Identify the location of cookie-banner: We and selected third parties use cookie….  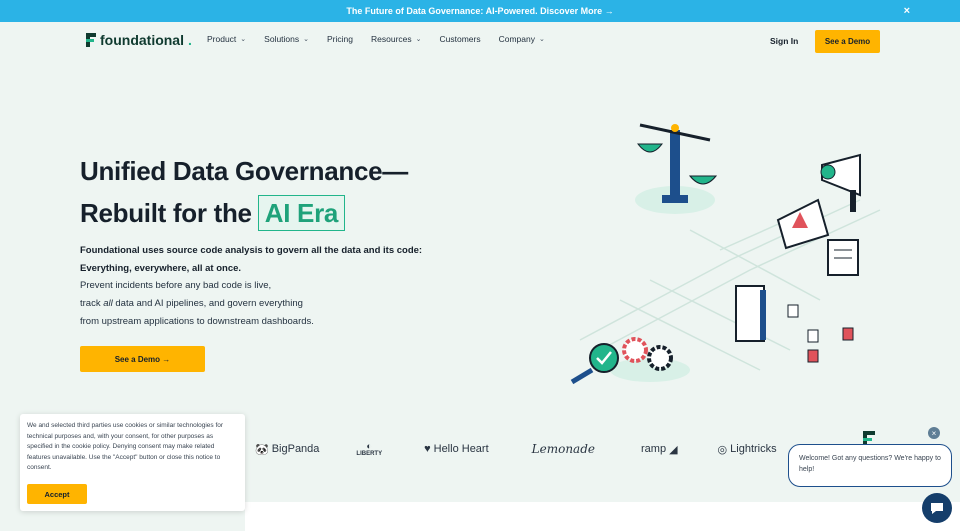
(132, 462).